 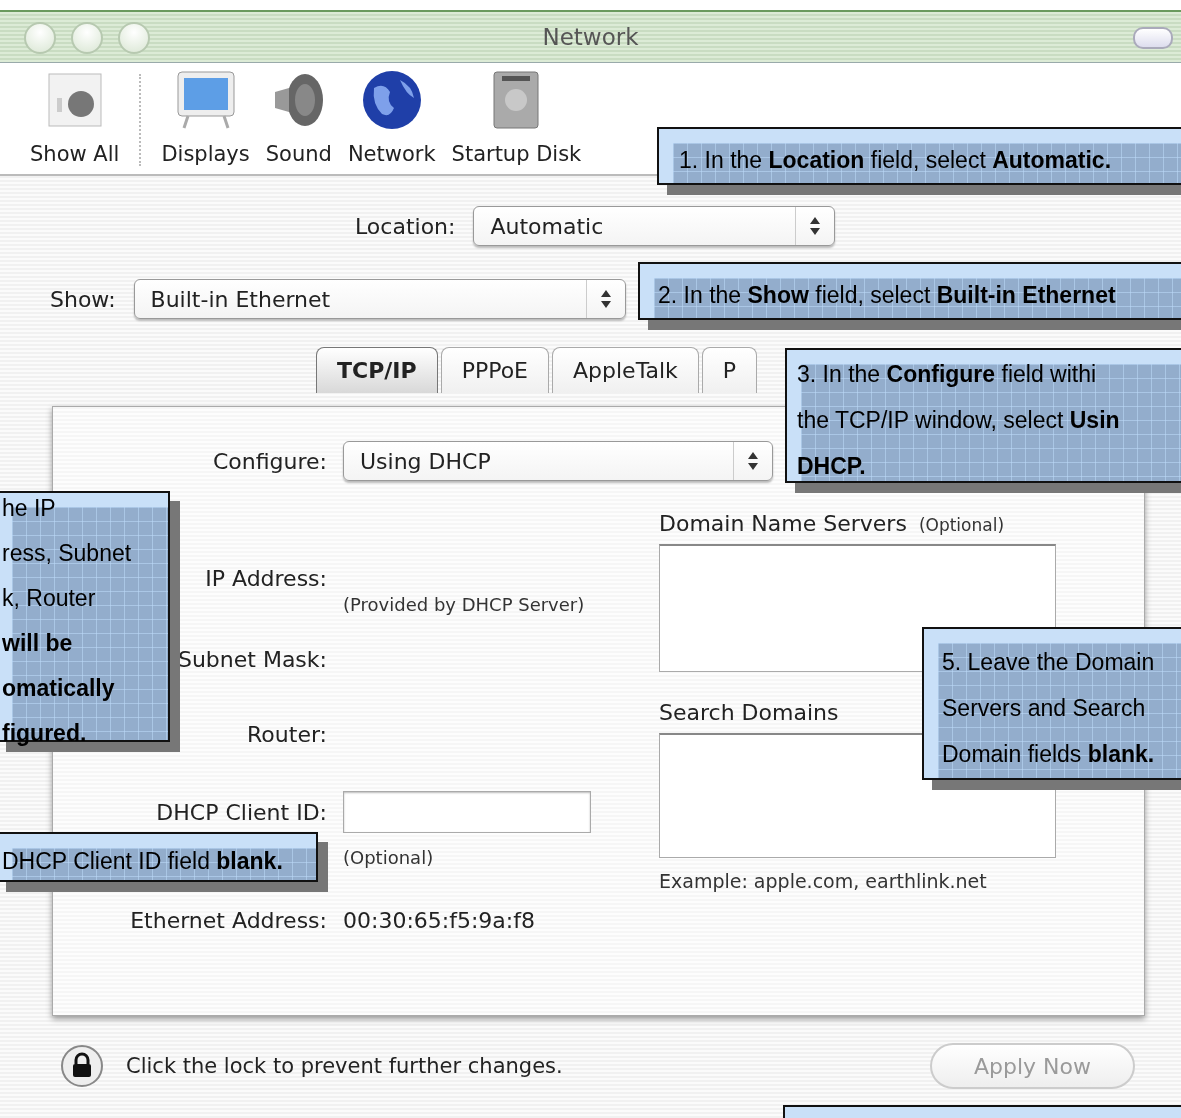 I want to click on close-button, so click(x=40, y=38).